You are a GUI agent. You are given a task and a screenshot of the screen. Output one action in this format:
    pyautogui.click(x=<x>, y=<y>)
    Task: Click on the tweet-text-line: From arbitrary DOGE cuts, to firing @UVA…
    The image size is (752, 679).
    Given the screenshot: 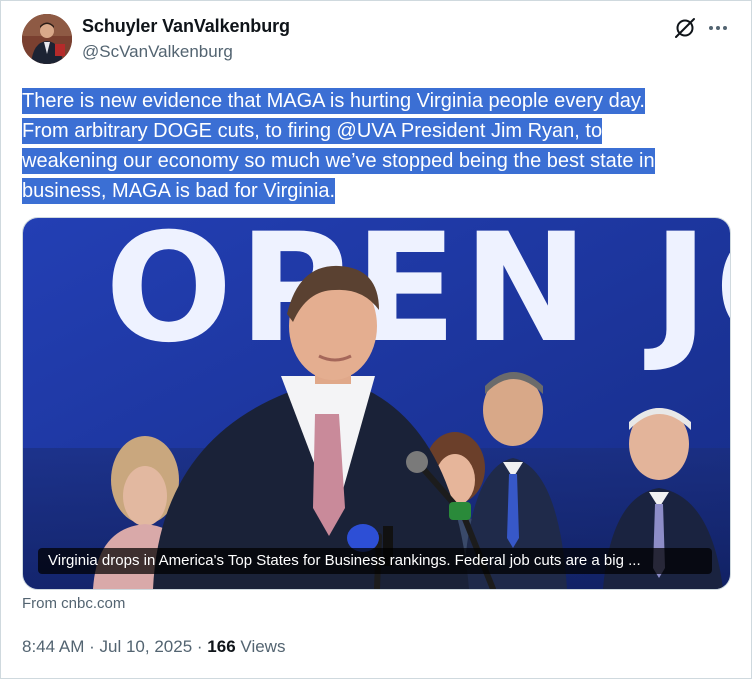 What is the action you would take?
    pyautogui.click(x=312, y=131)
    